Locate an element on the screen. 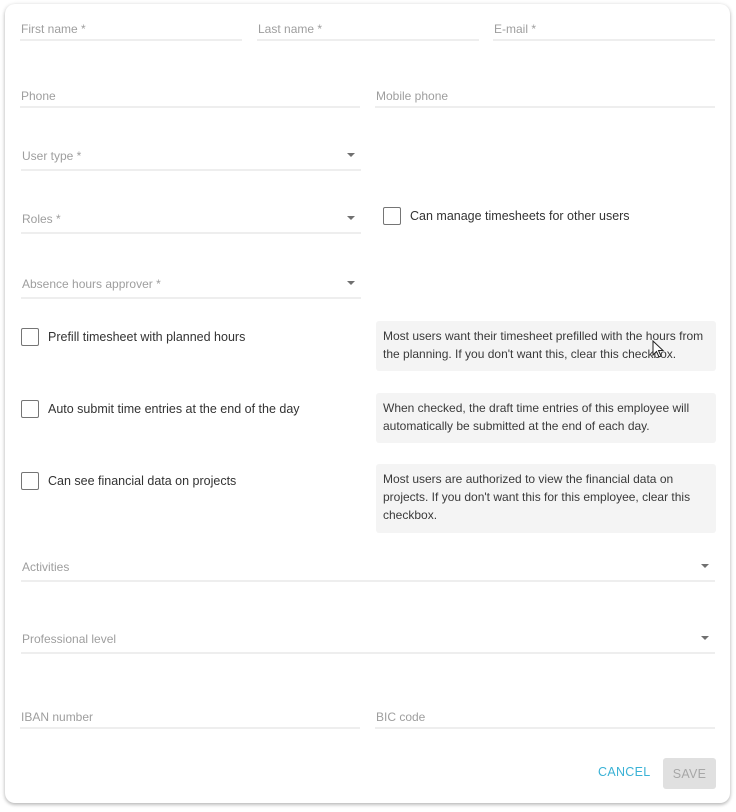 This screenshot has width=736, height=812. bic-field: BIC code is located at coordinates (545, 719).